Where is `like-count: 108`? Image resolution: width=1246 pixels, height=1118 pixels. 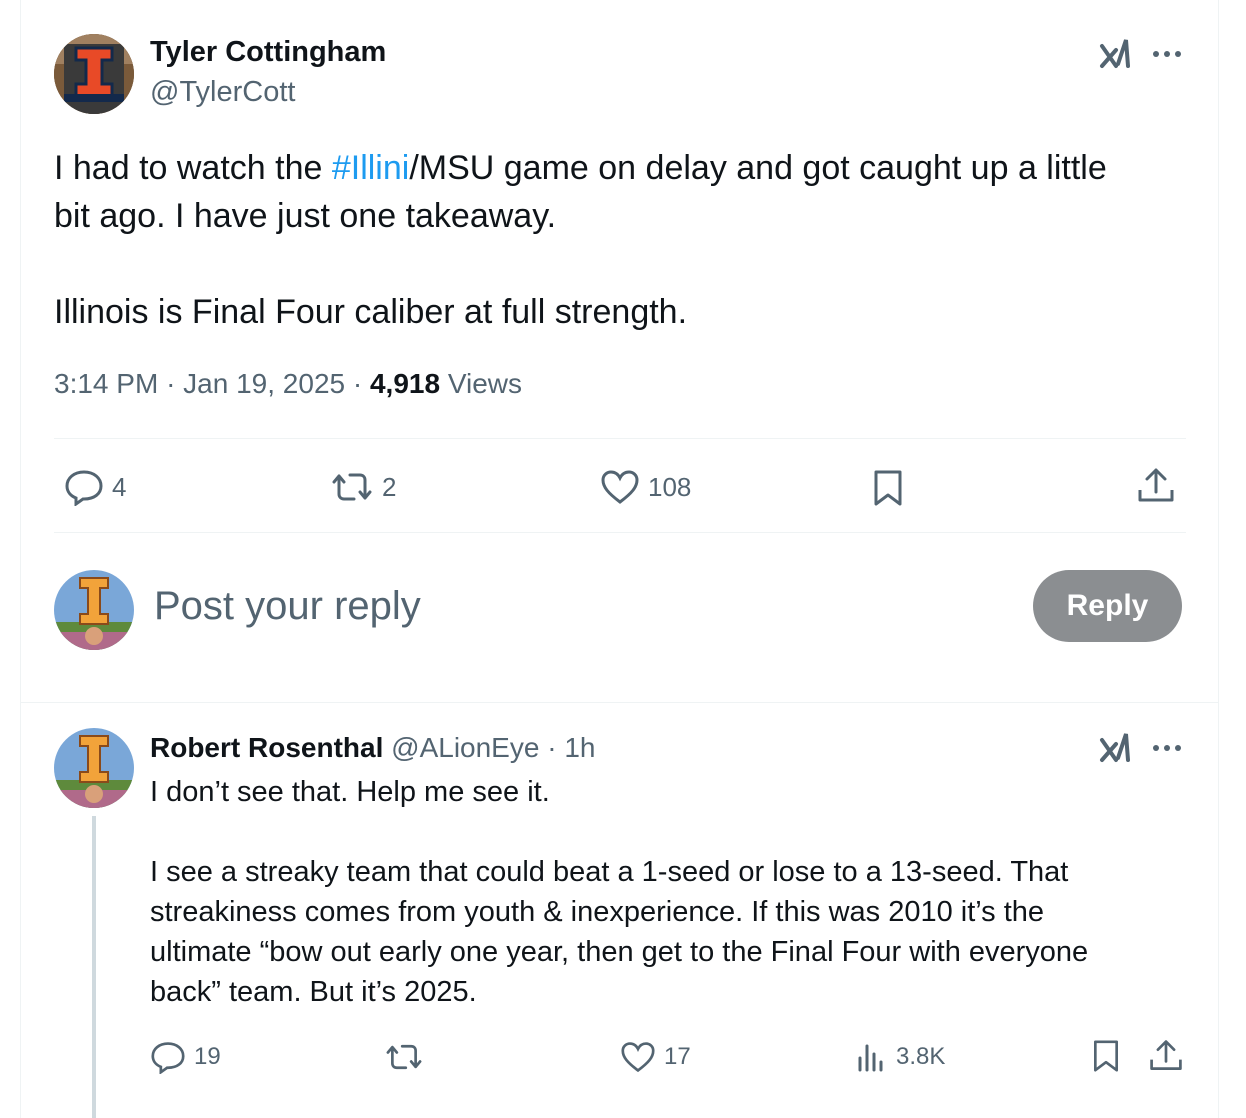
like-count: 108 is located at coordinates (670, 486).